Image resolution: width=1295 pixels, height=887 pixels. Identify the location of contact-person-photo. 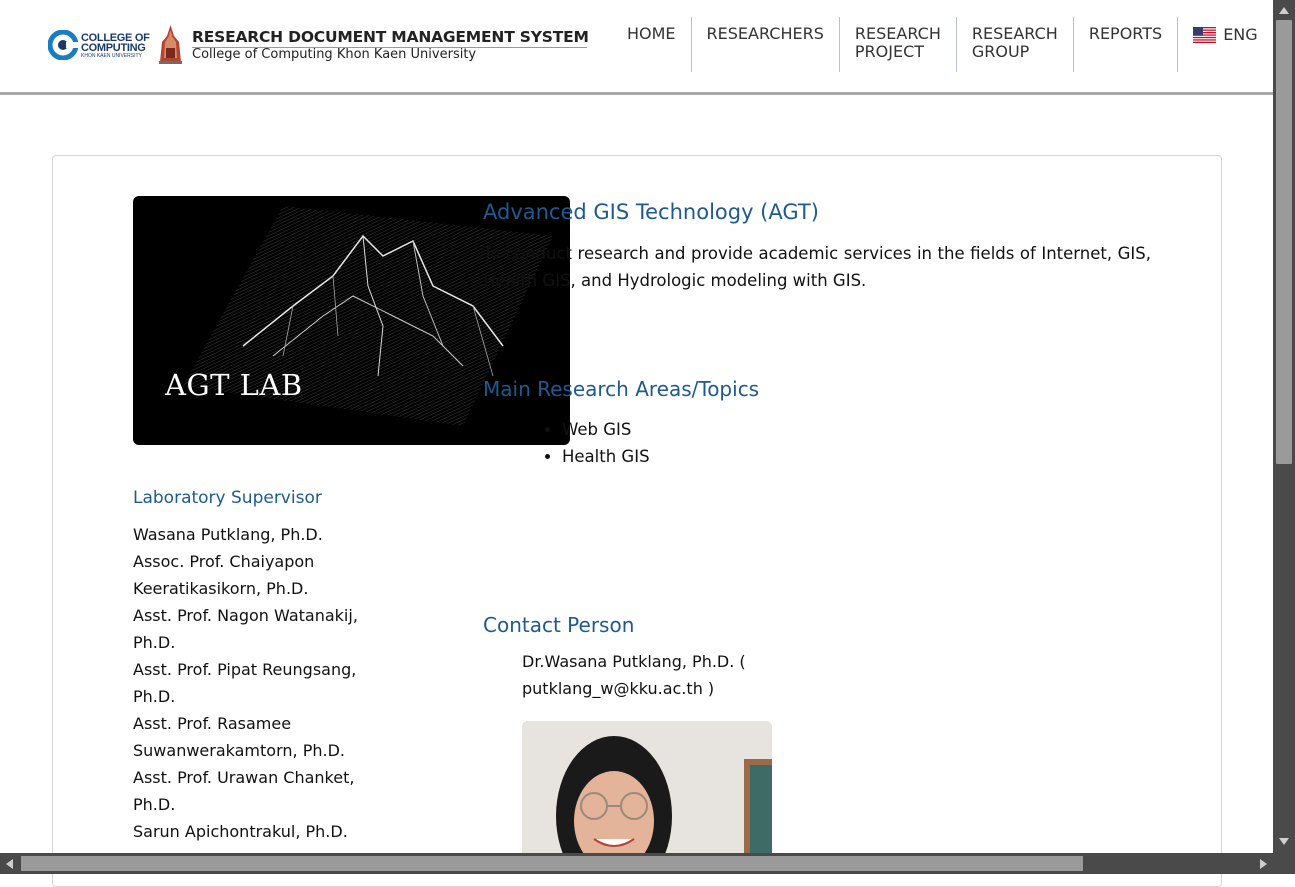
(647, 791).